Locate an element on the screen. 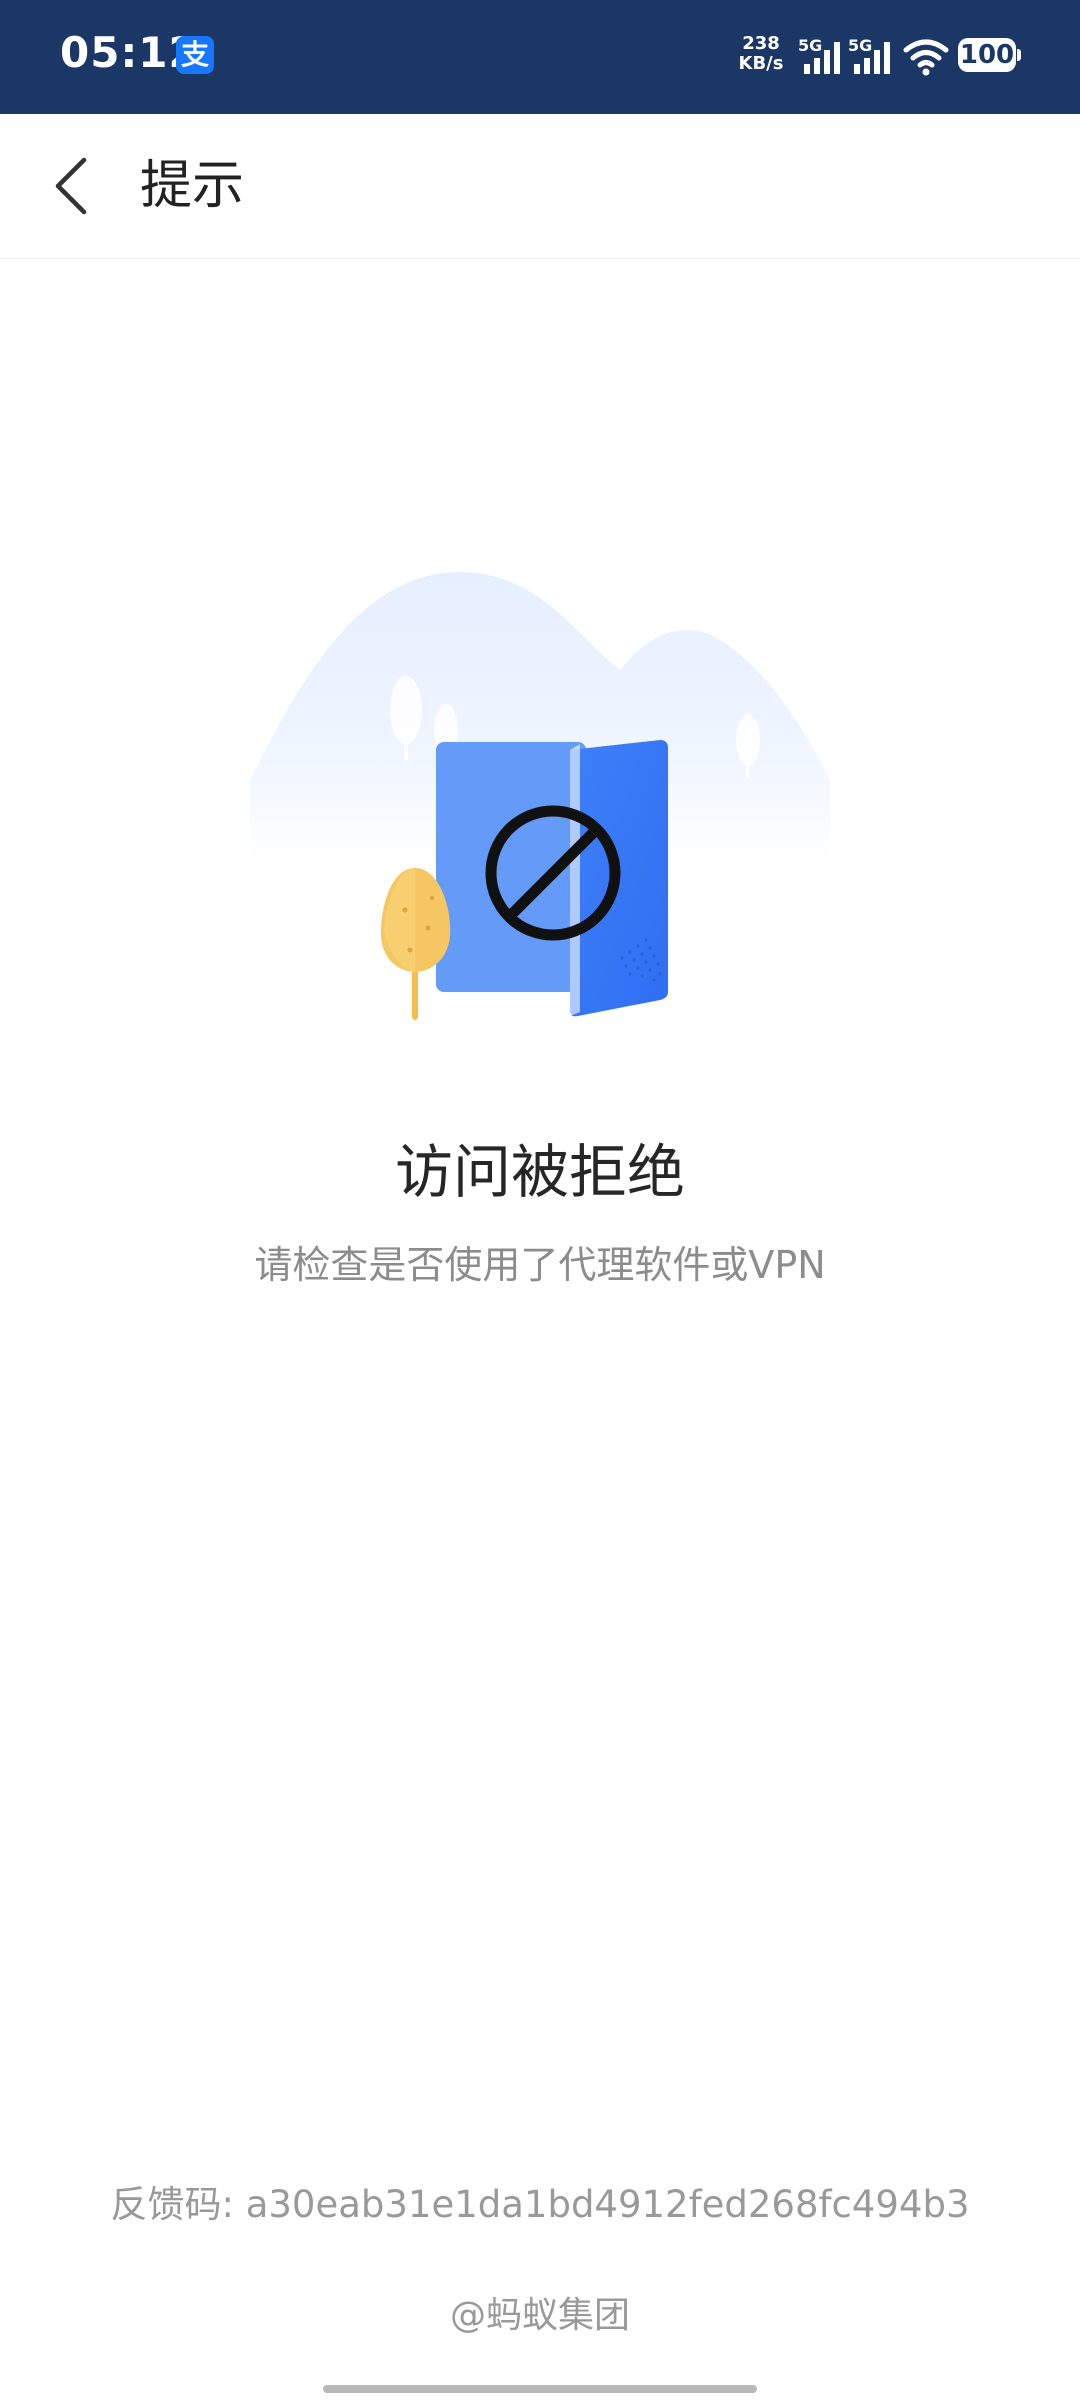  cellular-signal-2: 5G is located at coordinates (871, 56).